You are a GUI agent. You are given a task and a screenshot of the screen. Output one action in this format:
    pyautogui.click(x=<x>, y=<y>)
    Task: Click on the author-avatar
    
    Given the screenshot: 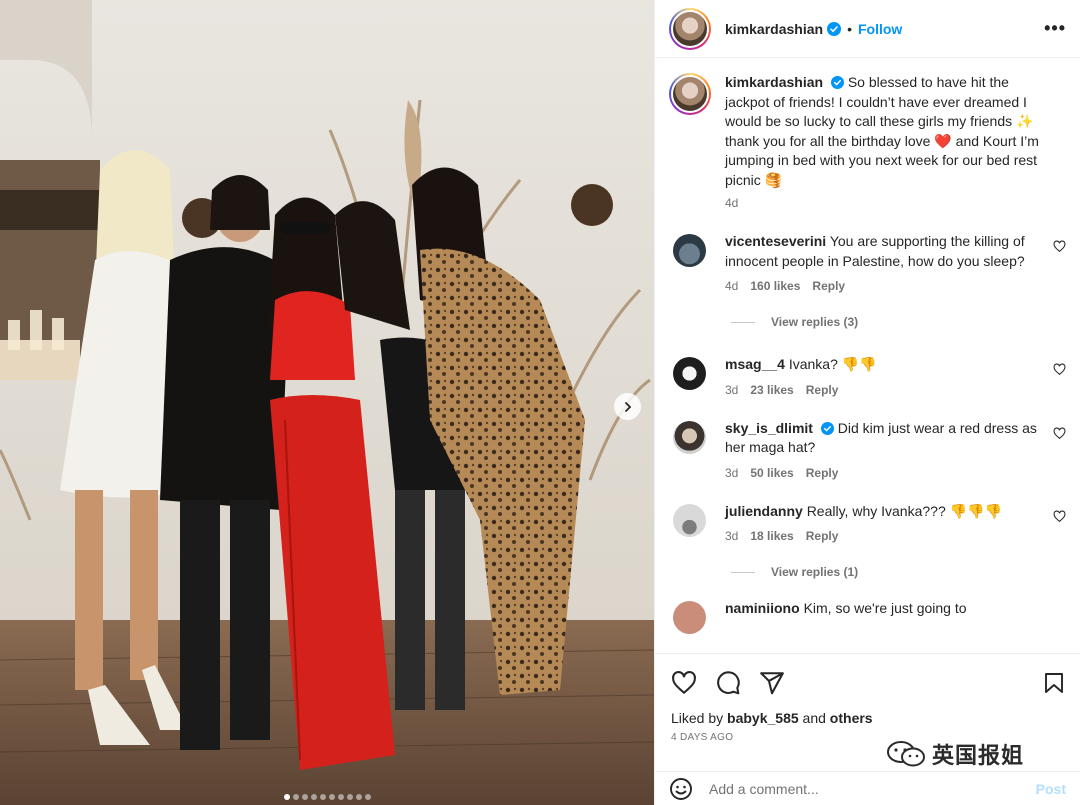 What is the action you would take?
    pyautogui.click(x=690, y=28)
    